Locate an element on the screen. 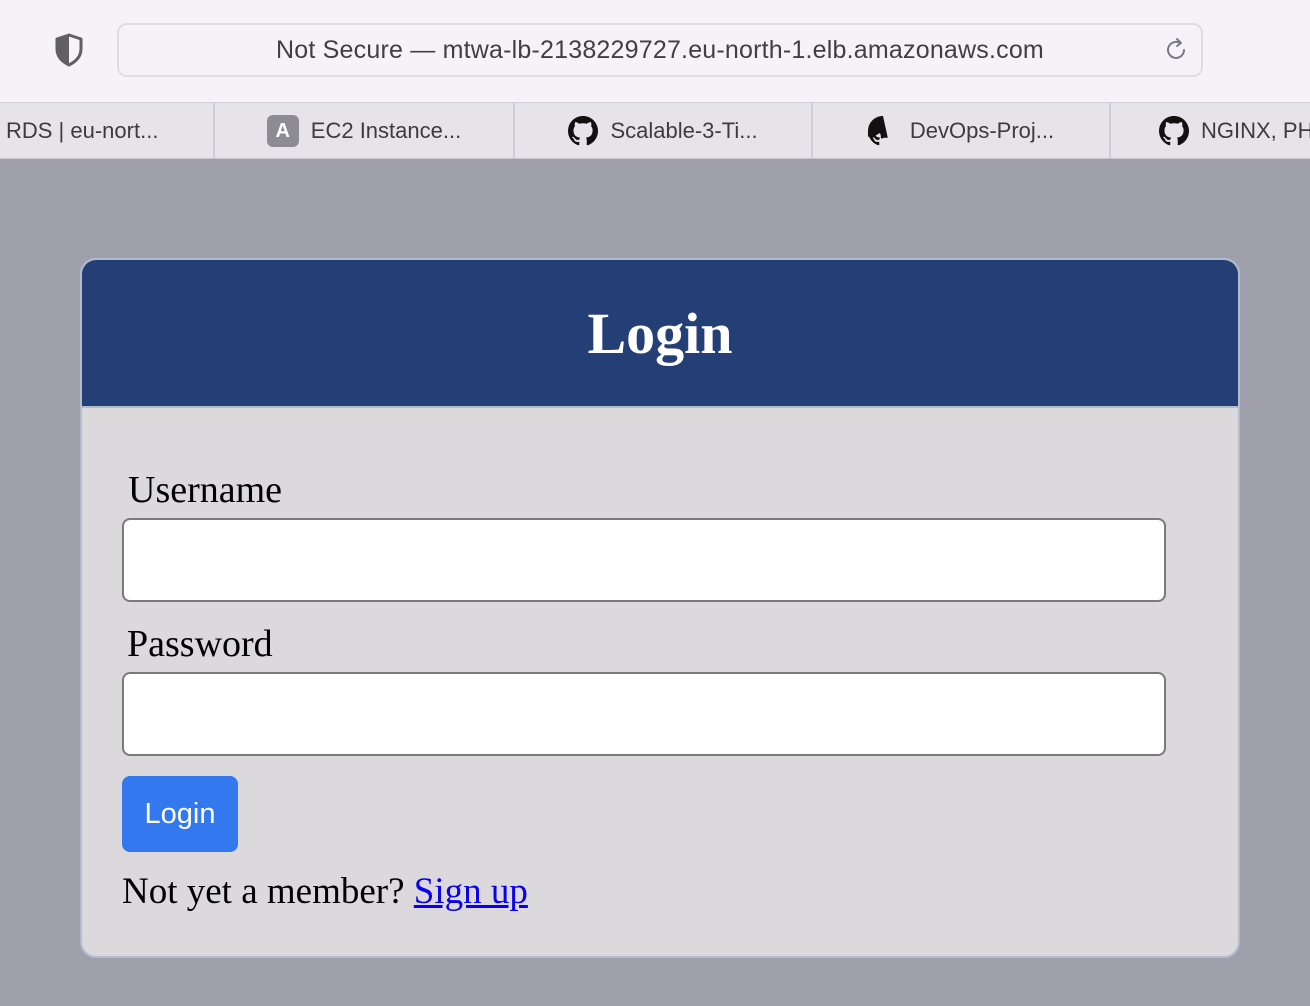 The width and height of the screenshot is (1310, 1006). signup-link: Sign up is located at coordinates (471, 891).